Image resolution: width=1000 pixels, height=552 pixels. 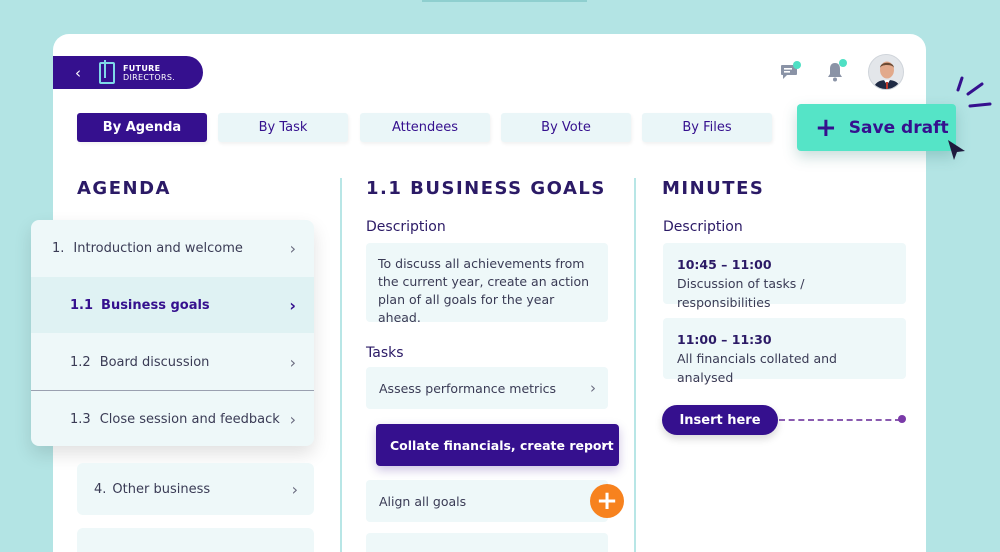 I want to click on agenda-item-close-session: 1.3 Close session and feedback ›, so click(x=172, y=418).